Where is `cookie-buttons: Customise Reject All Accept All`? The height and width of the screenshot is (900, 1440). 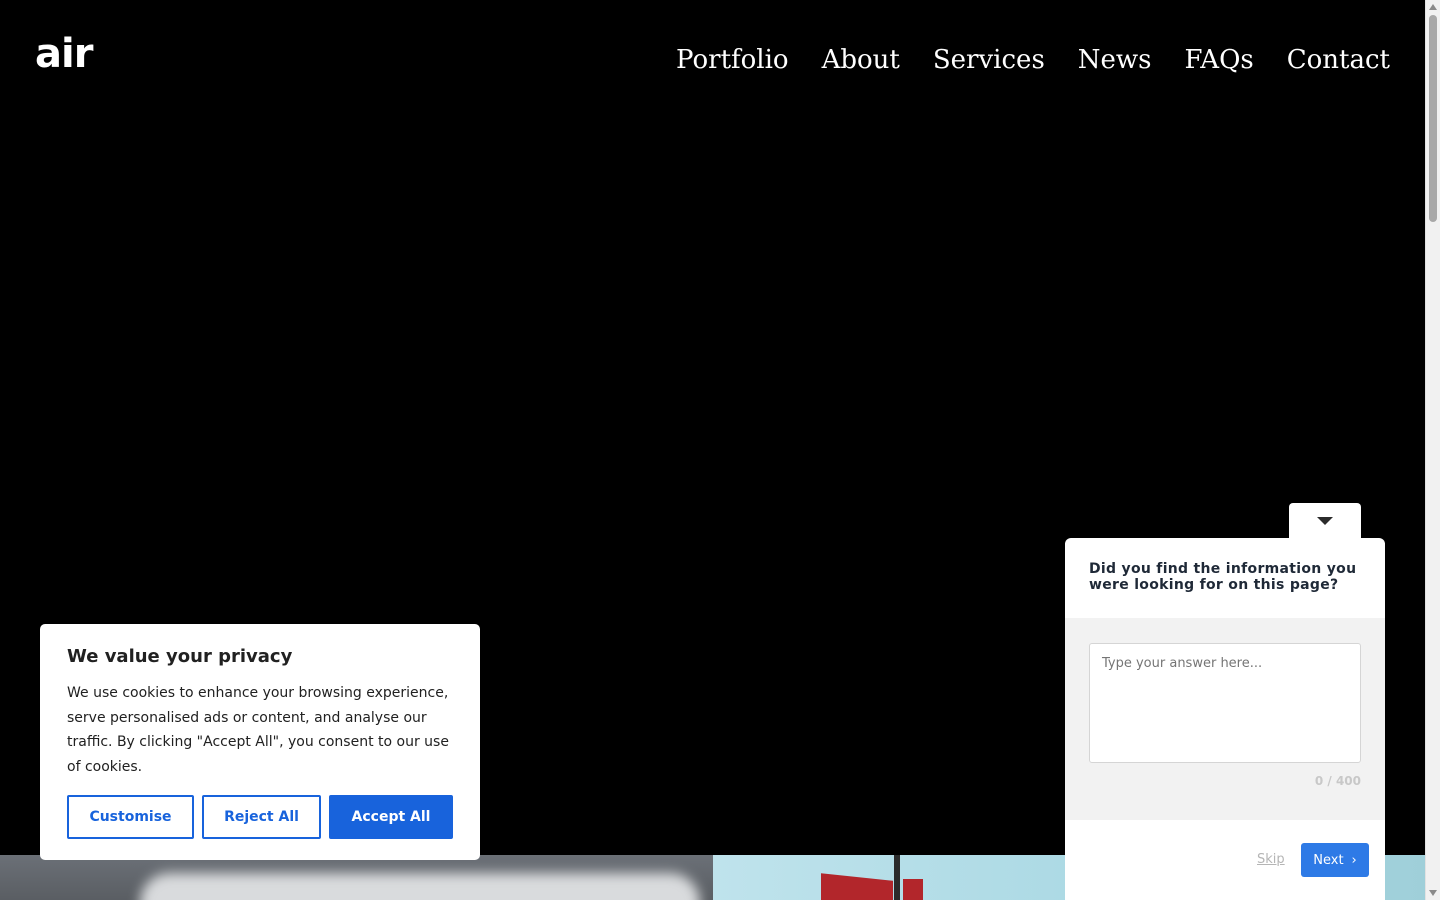
cookie-buttons: Customise Reject All Accept All is located at coordinates (260, 817).